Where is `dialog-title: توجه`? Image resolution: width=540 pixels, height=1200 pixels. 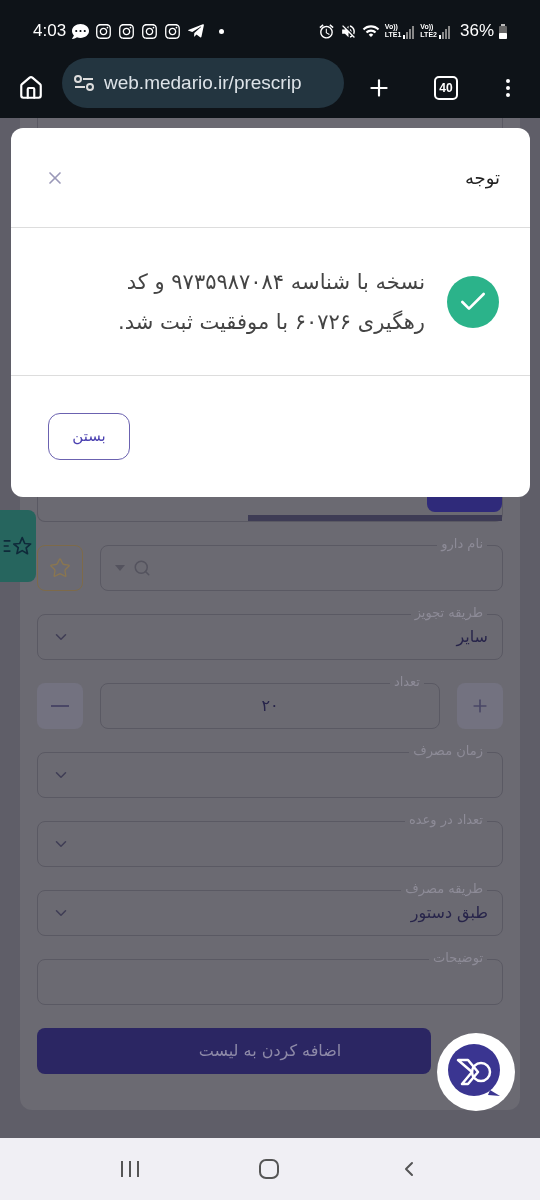 dialog-title: توجه is located at coordinates (482, 178).